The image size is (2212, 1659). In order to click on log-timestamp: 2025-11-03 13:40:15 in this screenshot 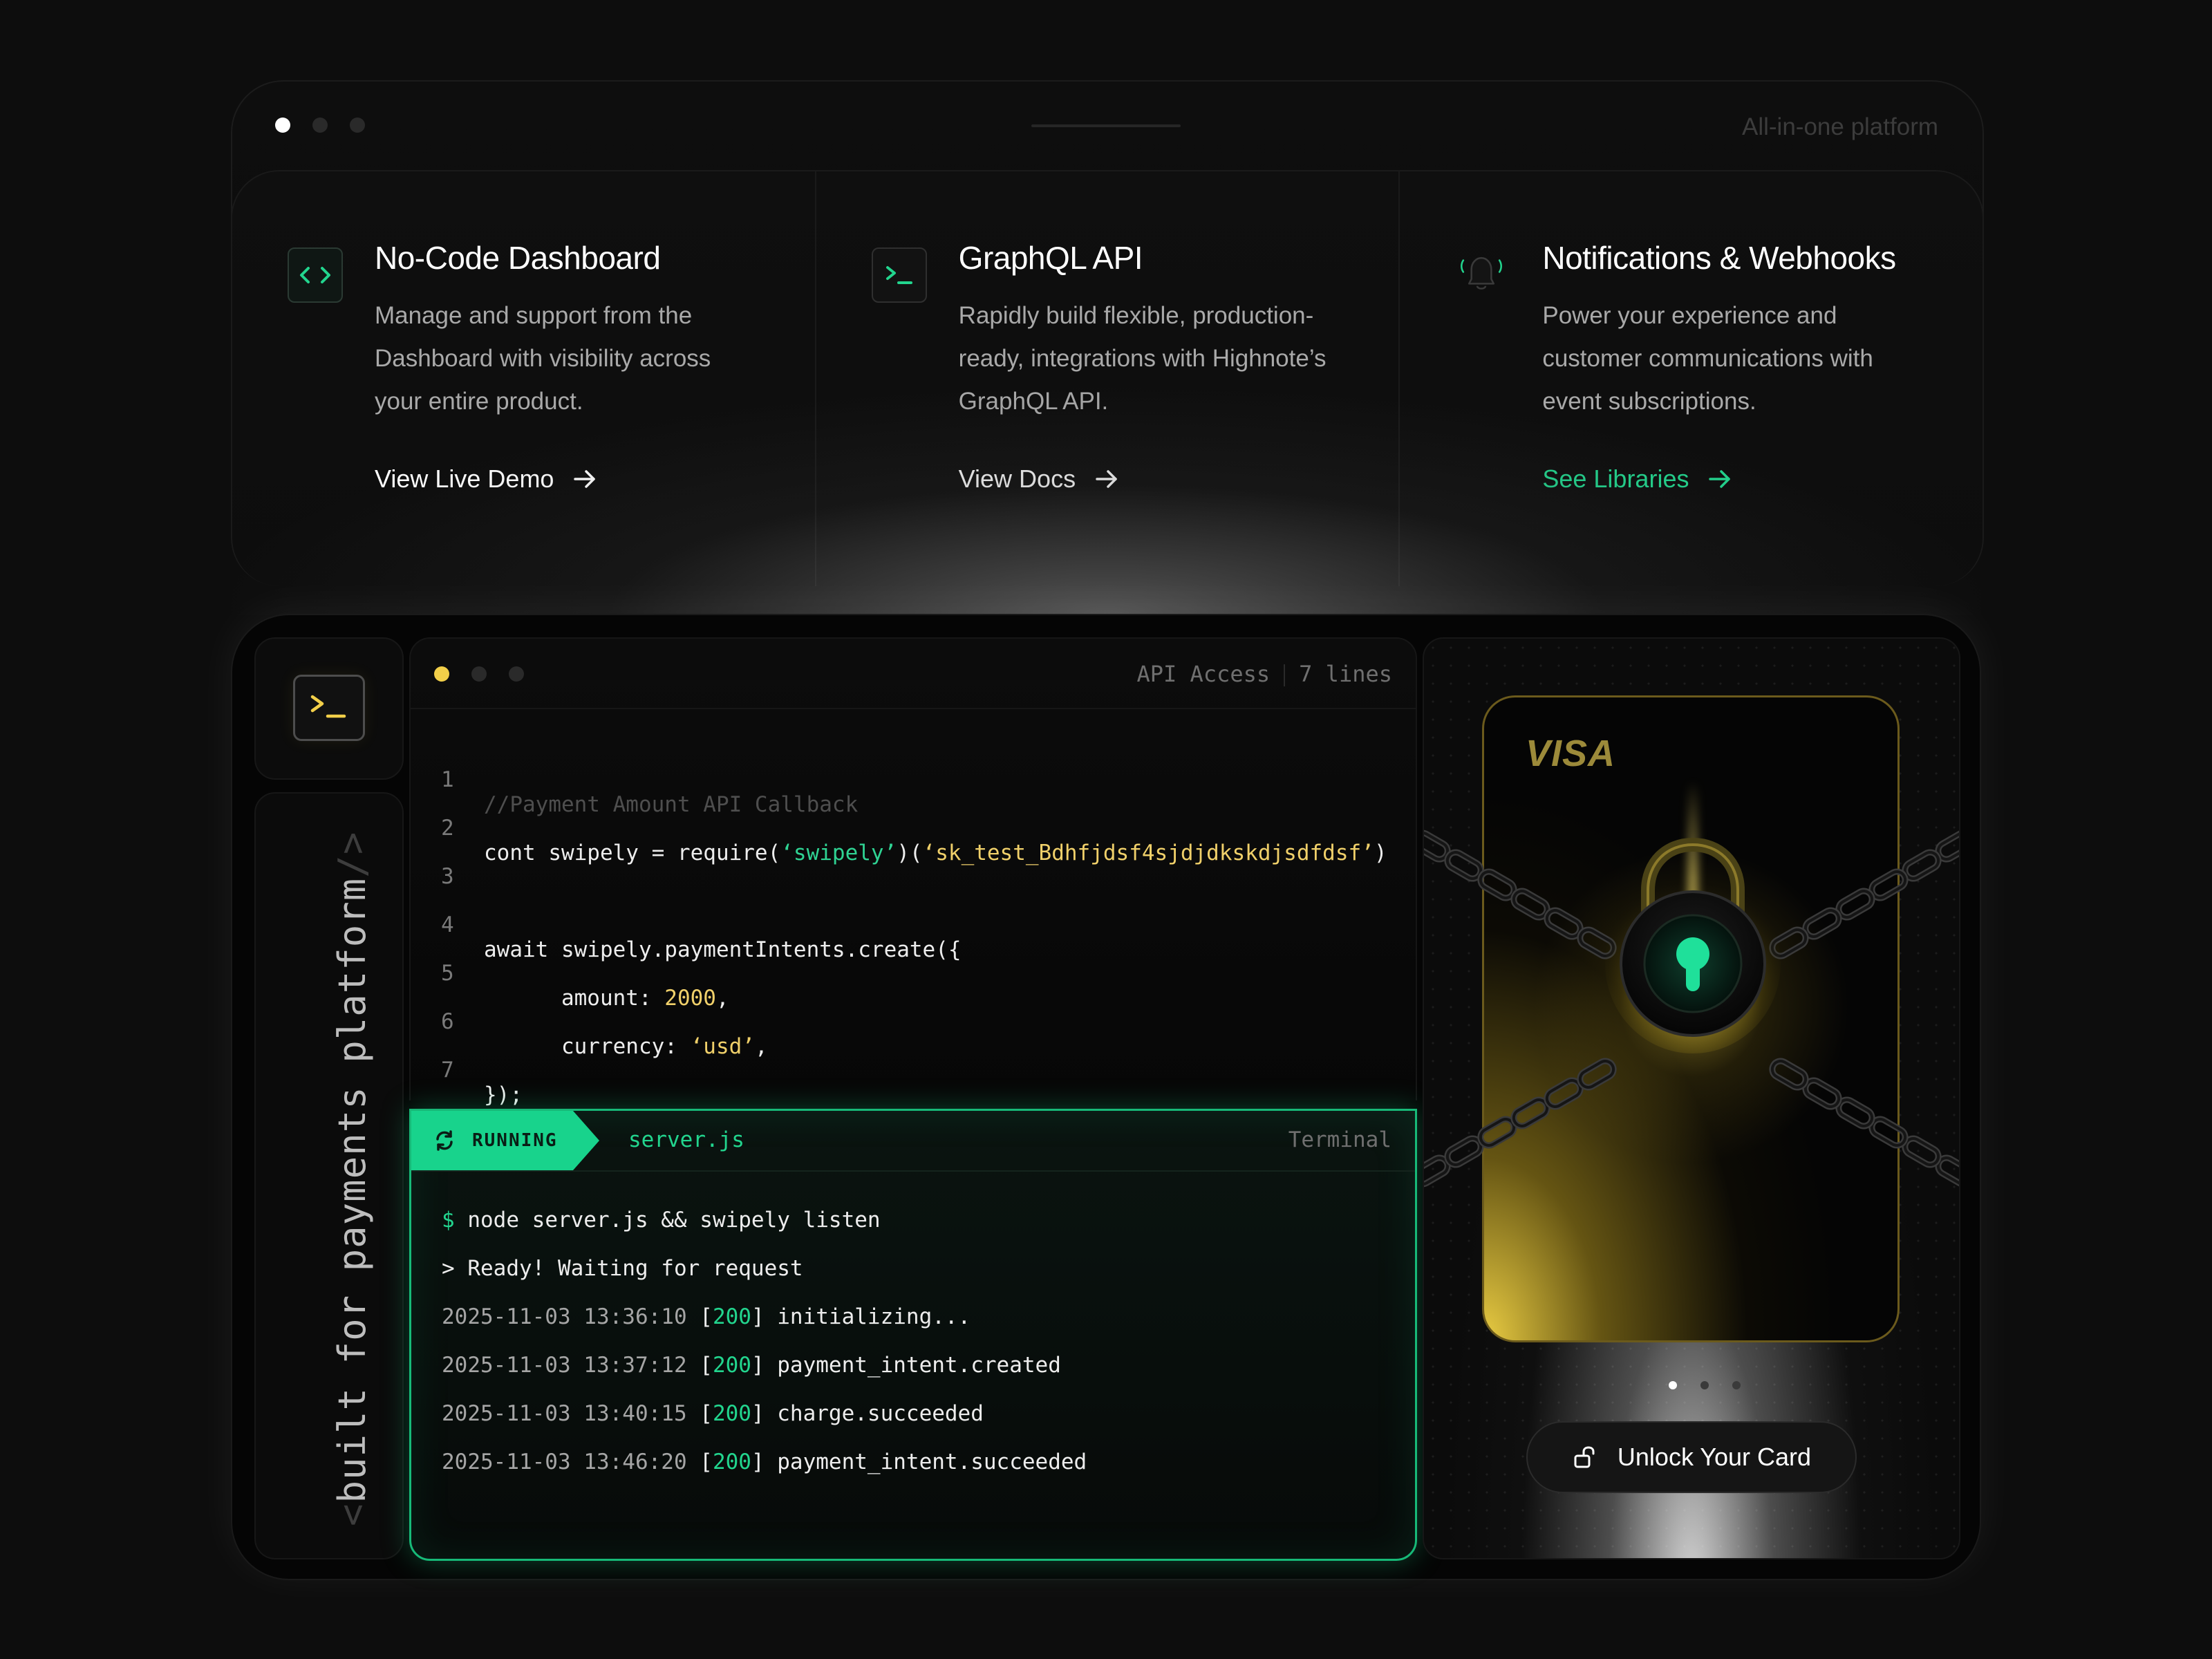, I will do `click(564, 1413)`.